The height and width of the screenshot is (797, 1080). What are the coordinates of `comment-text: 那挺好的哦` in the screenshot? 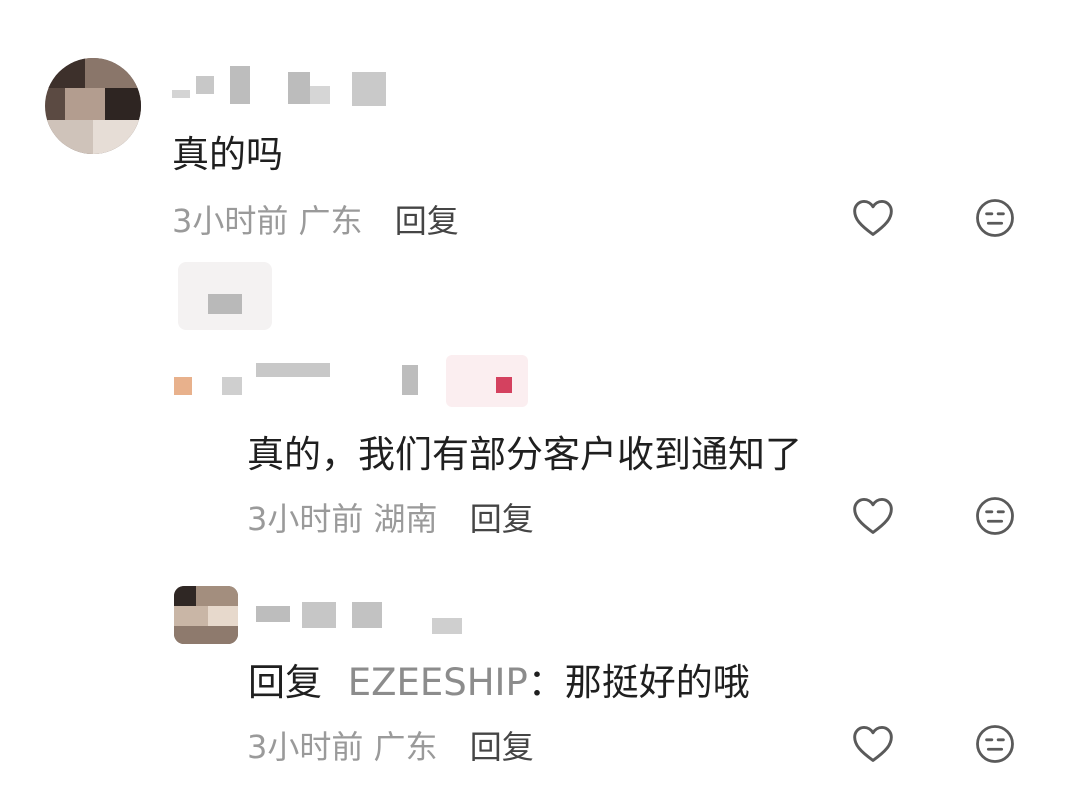 It's located at (657, 682).